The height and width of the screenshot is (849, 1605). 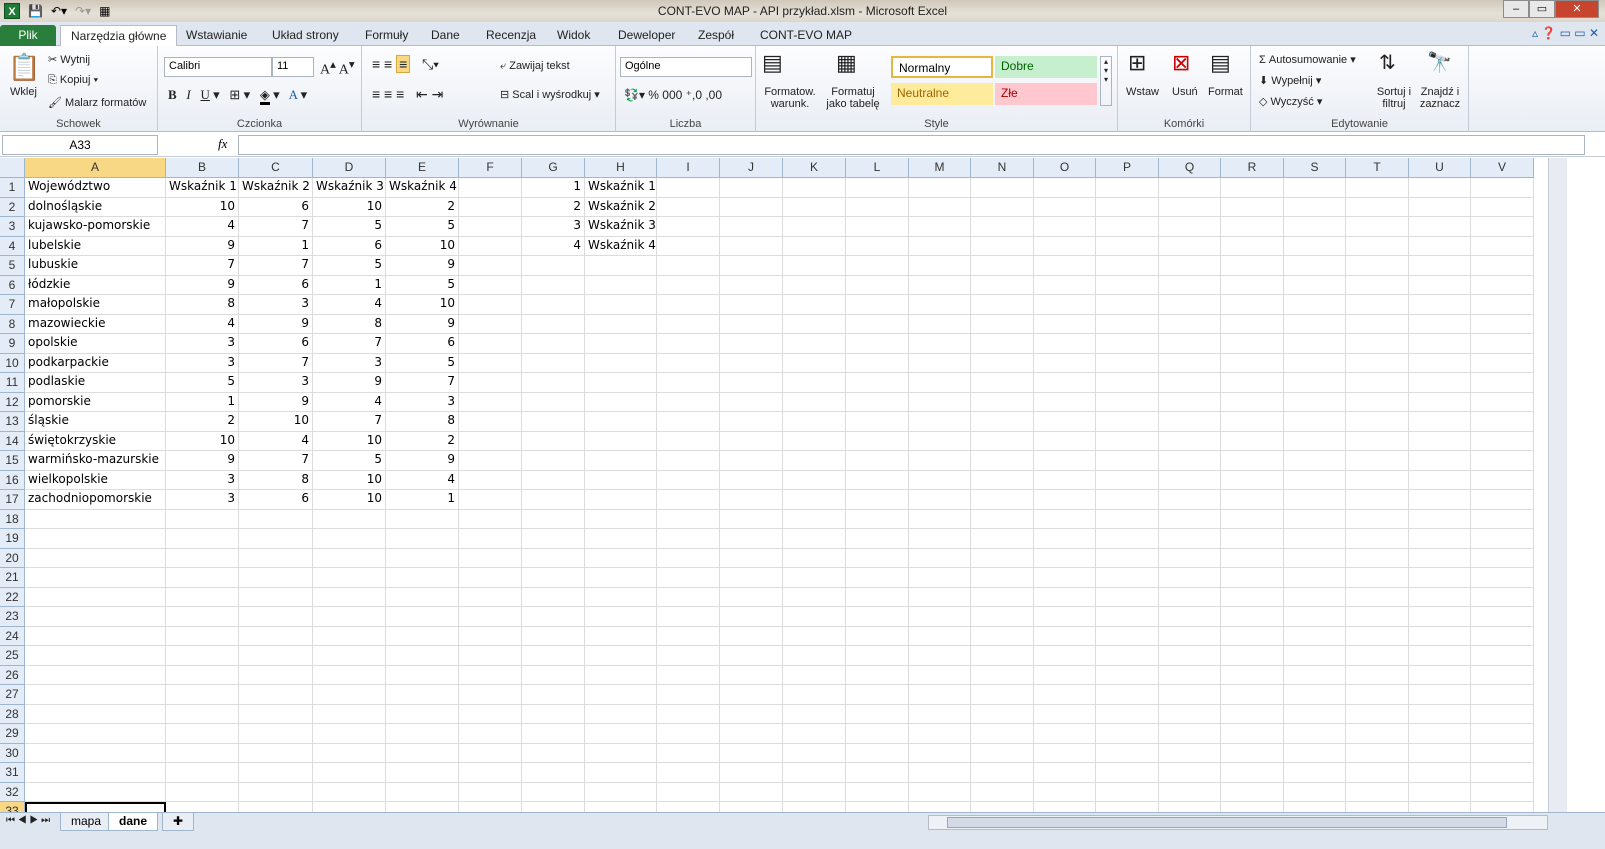 I want to click on cell-A12: pomorskie, so click(x=95, y=402).